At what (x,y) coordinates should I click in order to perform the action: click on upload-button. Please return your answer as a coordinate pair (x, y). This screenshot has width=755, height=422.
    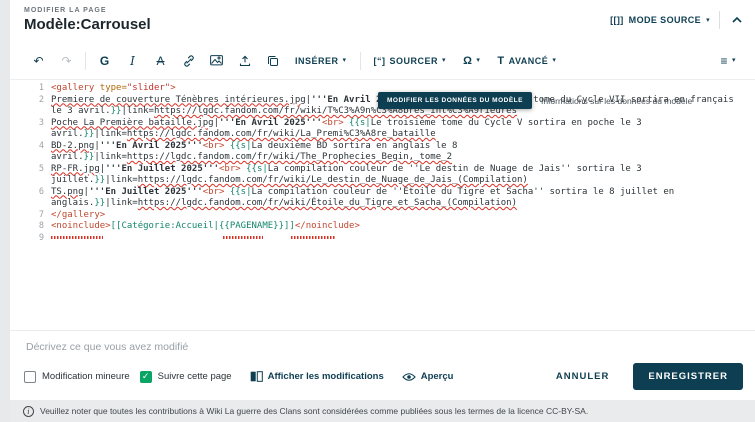
    Looking at the image, I should click on (244, 61).